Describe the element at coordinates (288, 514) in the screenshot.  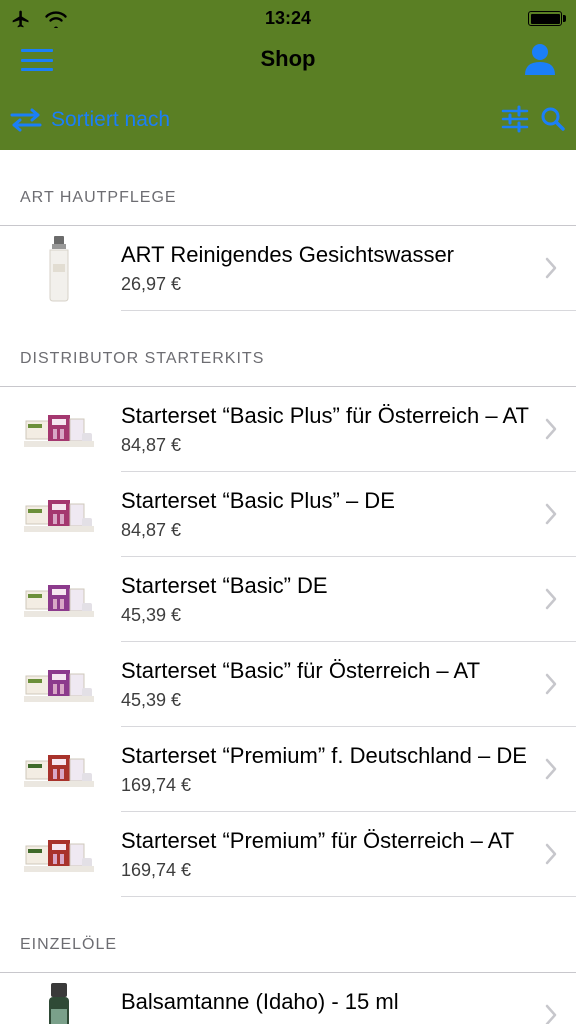
I see `product-row: Starterset “Basic Plus” – DE 84,87 €` at that location.